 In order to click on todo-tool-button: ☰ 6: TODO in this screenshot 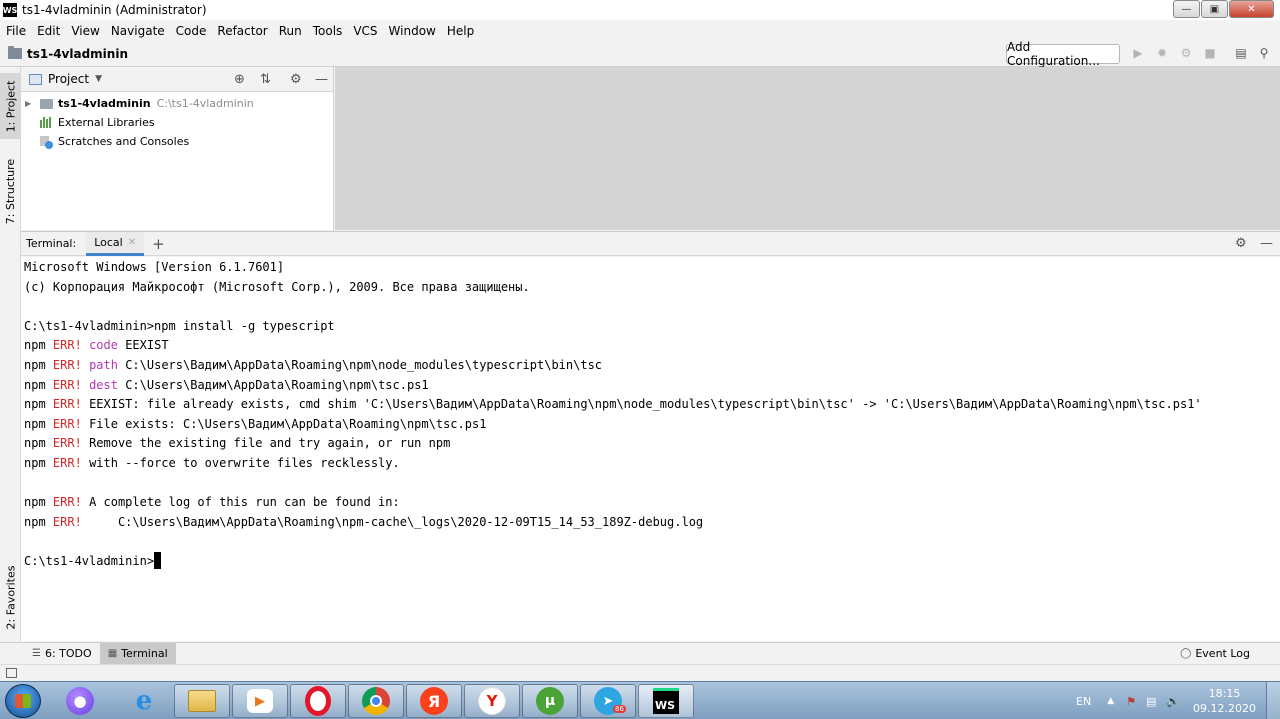, I will do `click(62, 653)`.